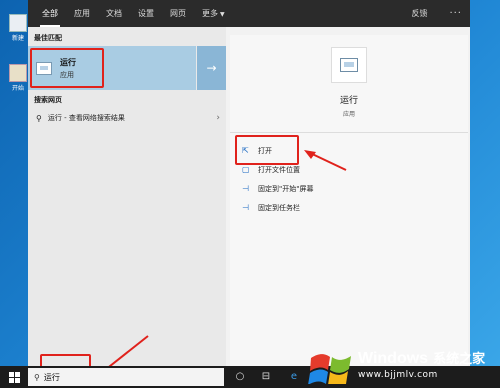 Image resolution: width=500 pixels, height=388 pixels. I want to click on watermark: Windows 系统之家 www.bjjmlv.com, so click(404, 364).